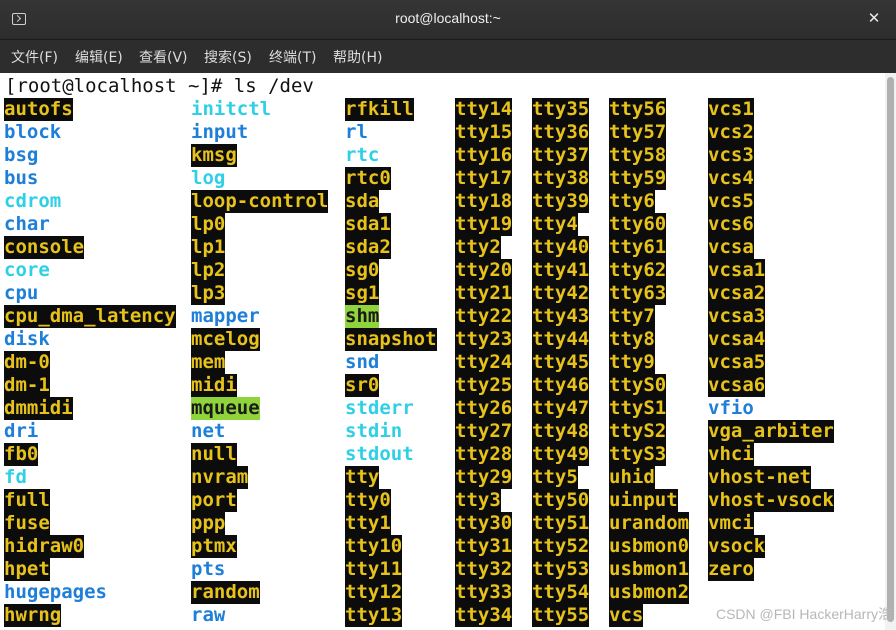 This screenshot has width=896, height=630. I want to click on dev-entry: tty55, so click(561, 615).